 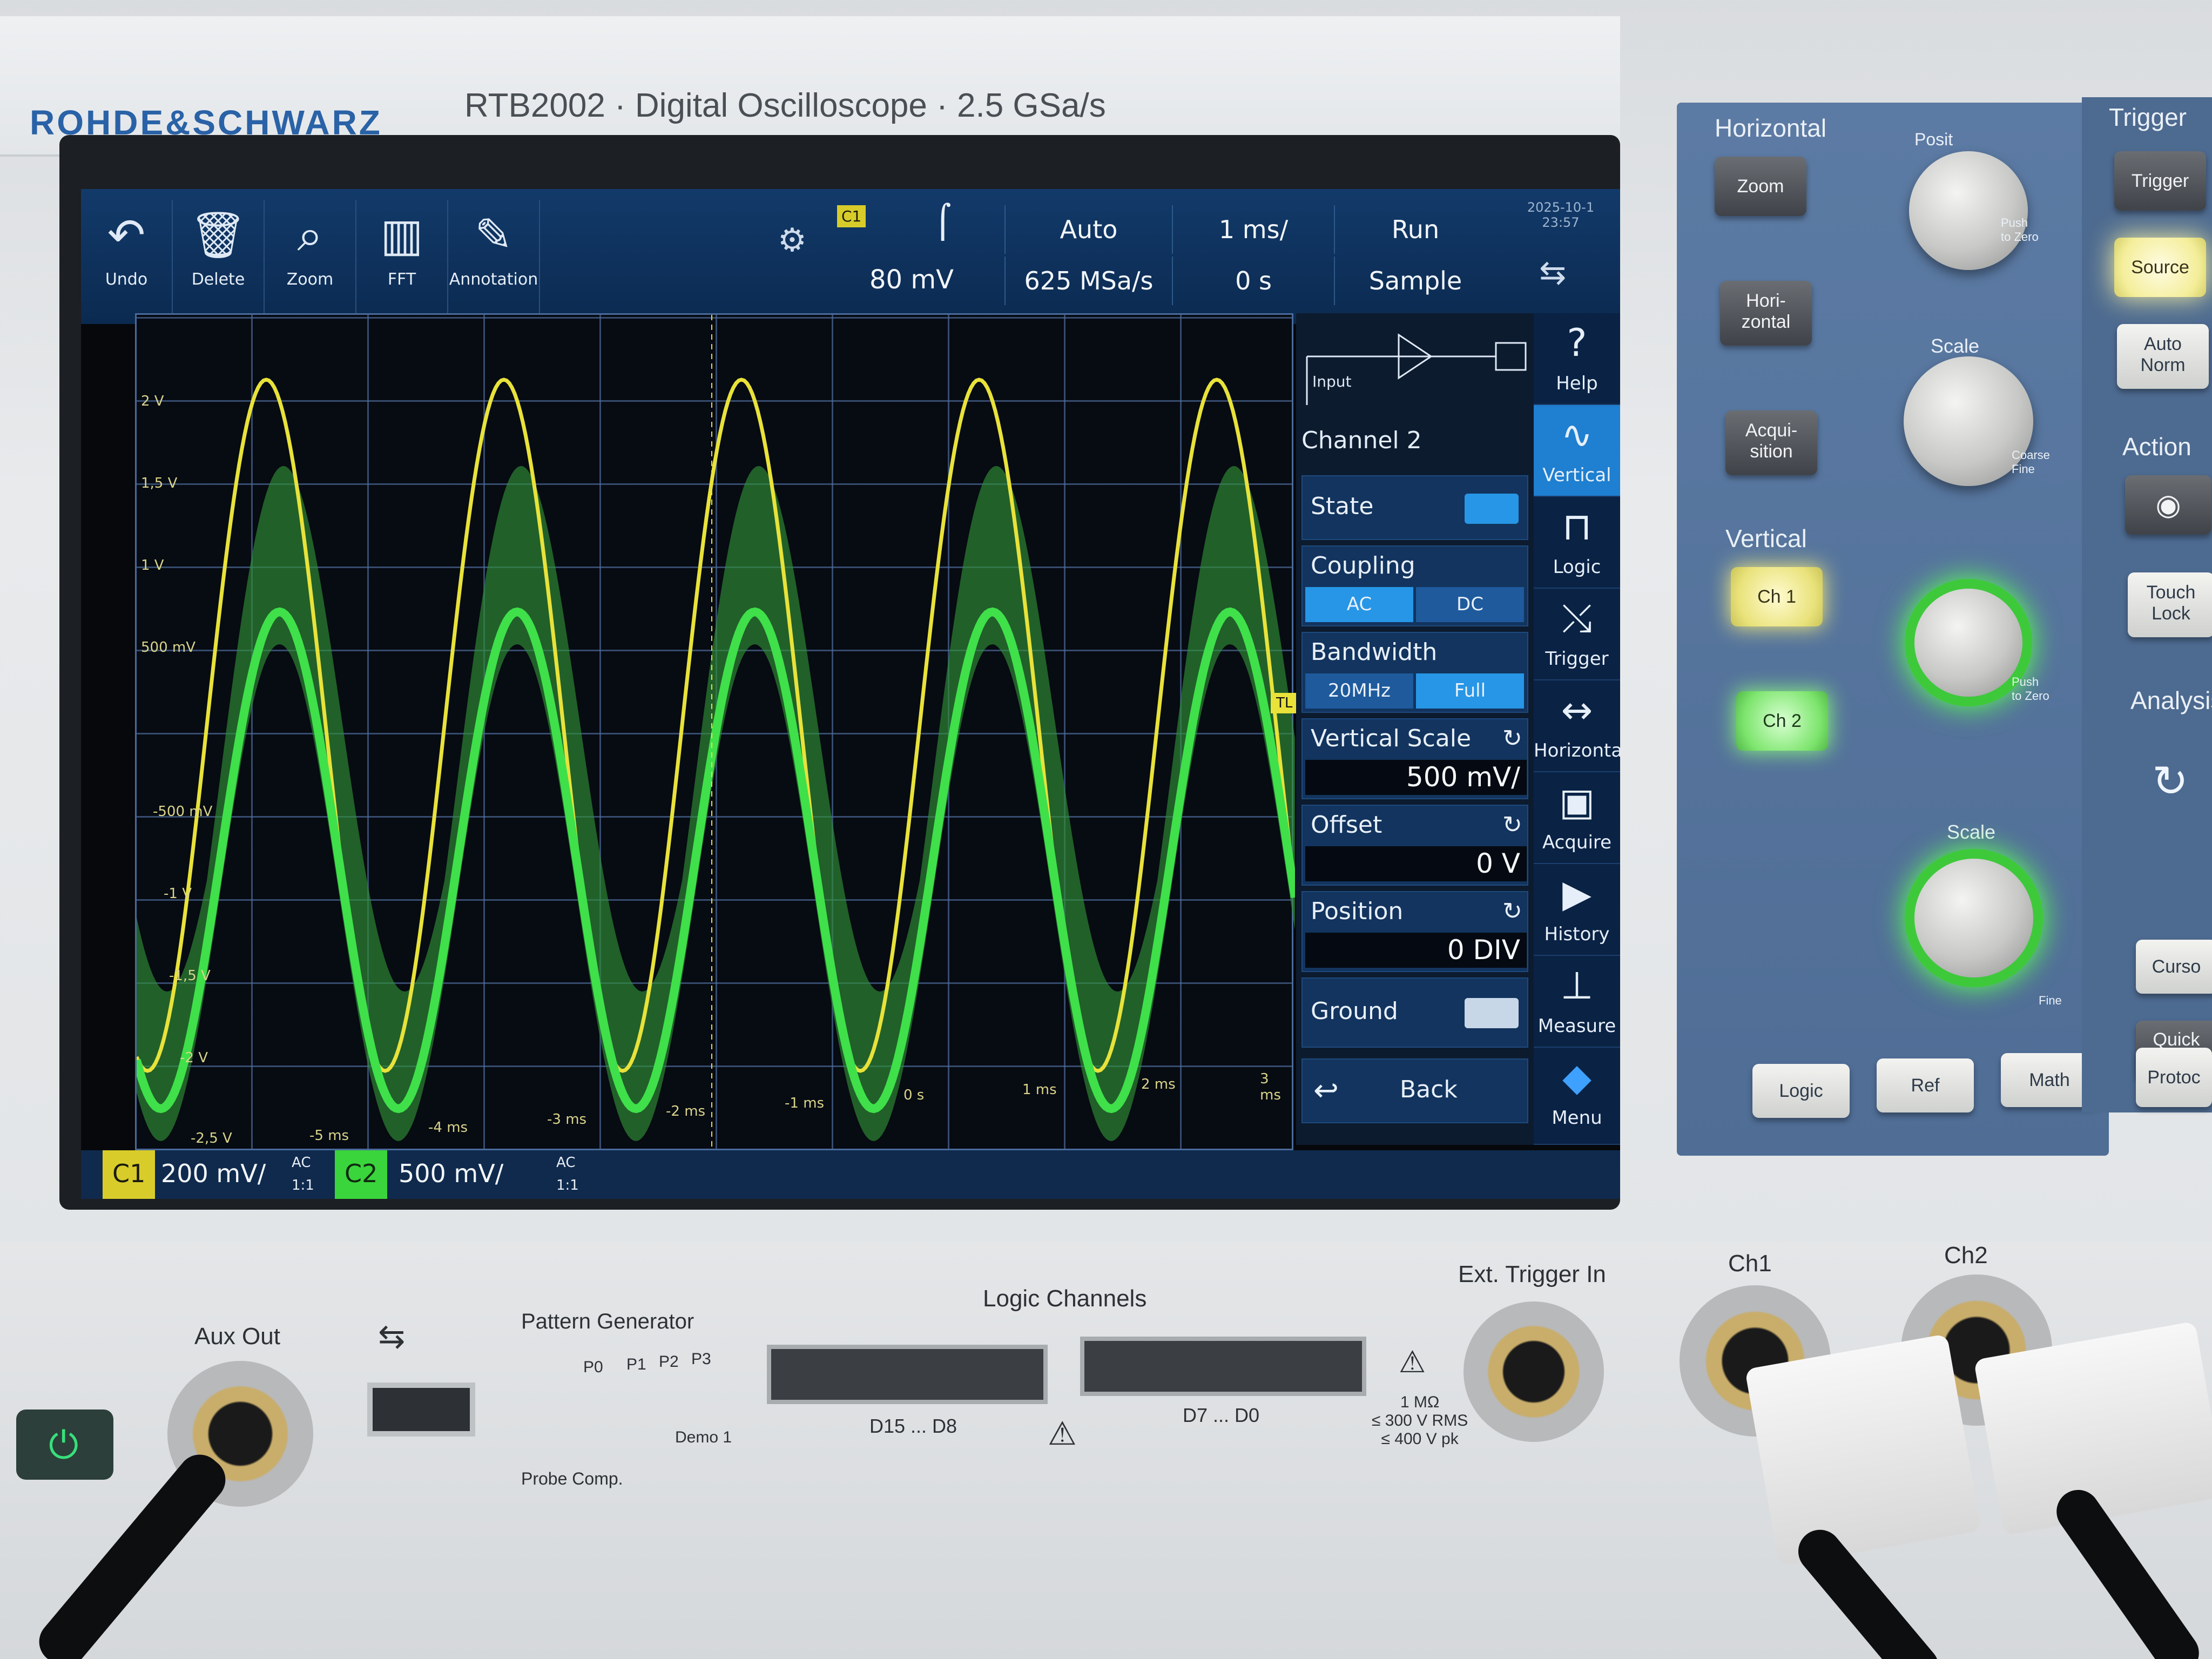 I want to click on main-menu-button: ◆ Menu, so click(x=1577, y=1096).